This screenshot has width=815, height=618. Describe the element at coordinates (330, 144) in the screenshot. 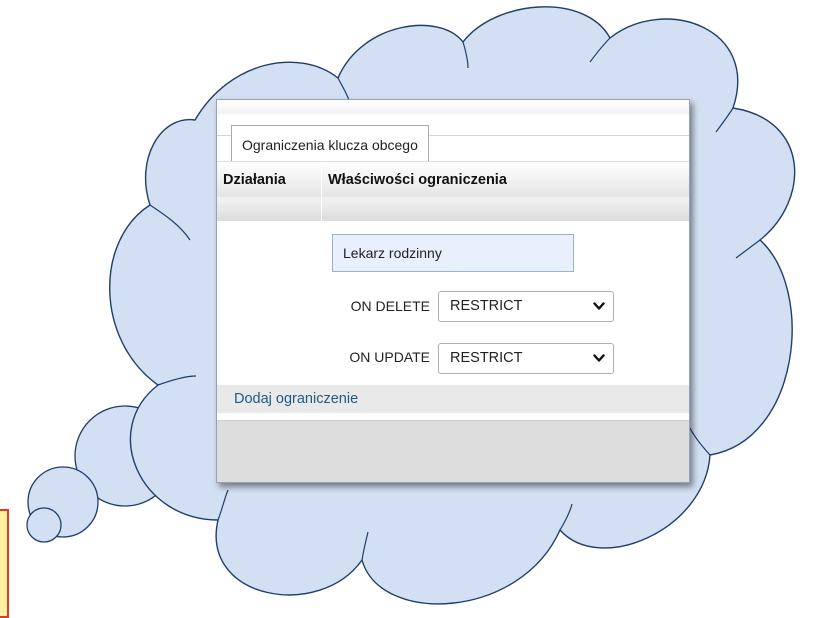

I see `fieldset-legend: Ograniczenia klucza obcego` at that location.